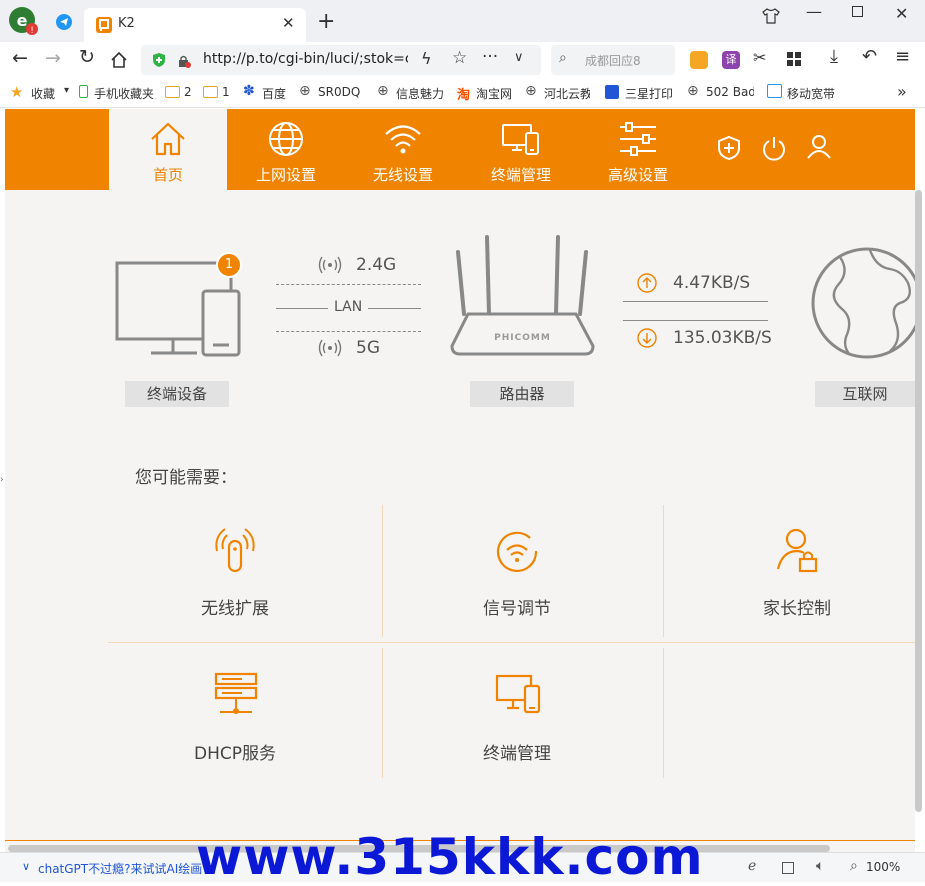 This screenshot has height=886, width=925. Describe the element at coordinates (420, 93) in the screenshot. I see `bookmark-xinxi: 信息魅力` at that location.